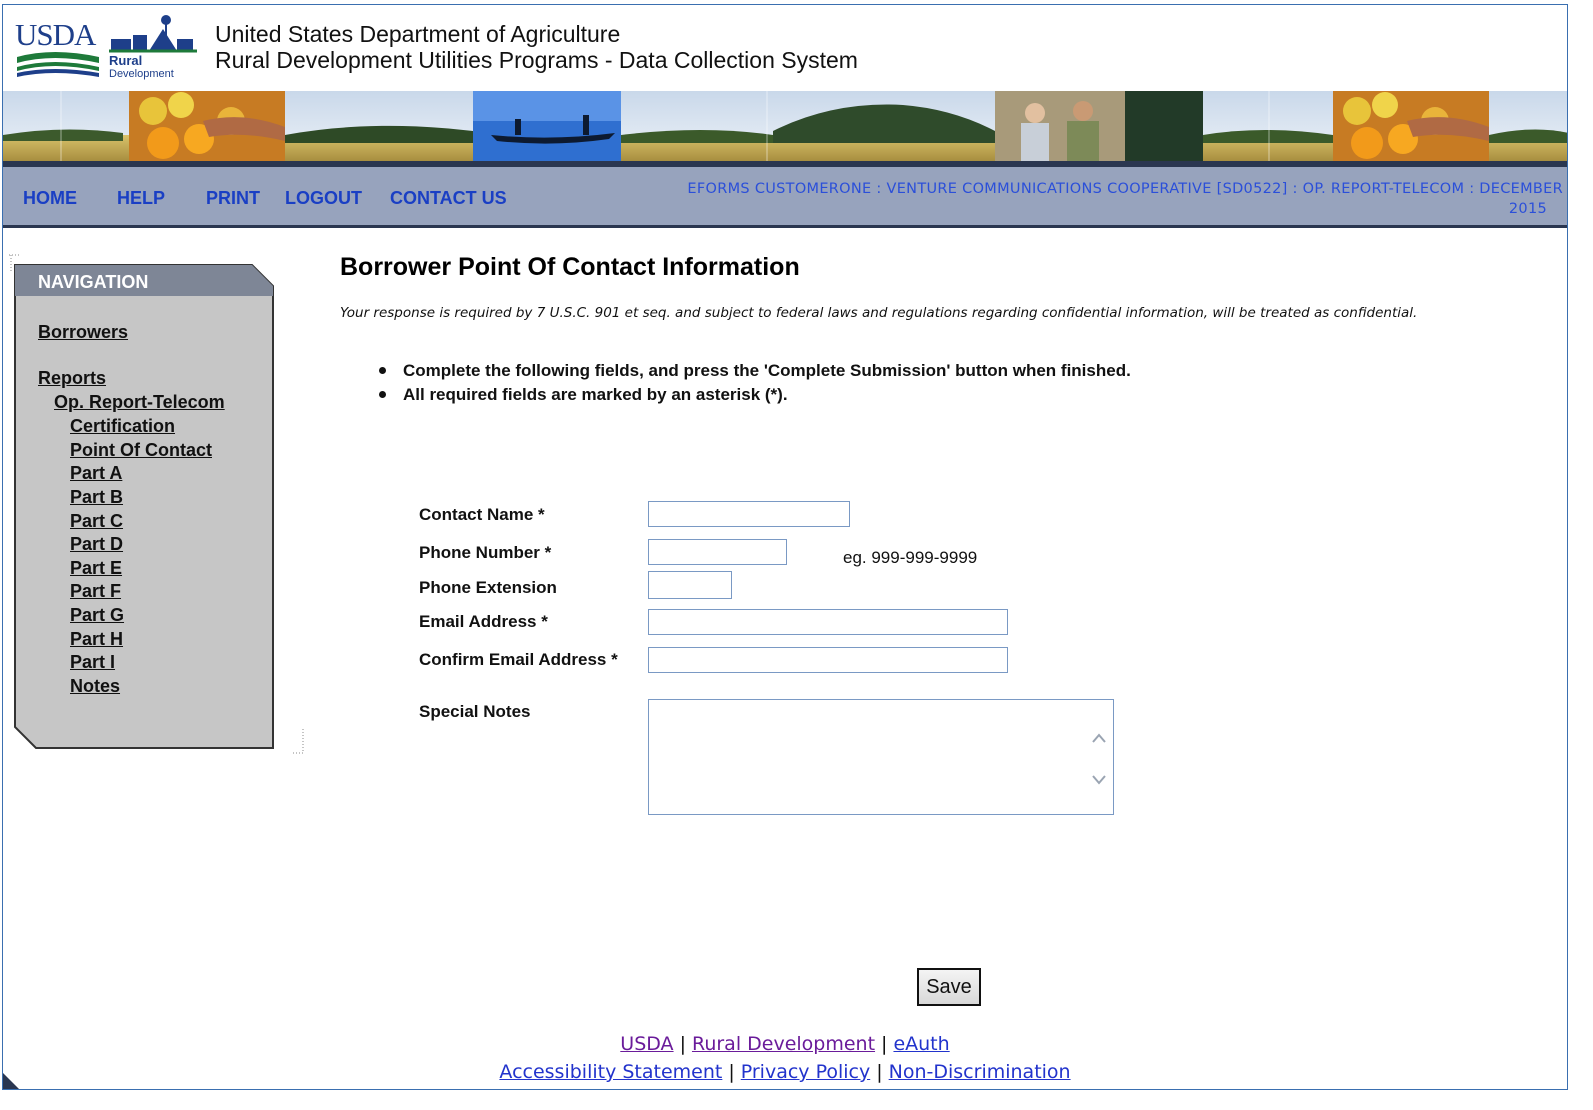  Describe the element at coordinates (1099, 757) in the screenshot. I see `special-notes-scrollbar` at that location.